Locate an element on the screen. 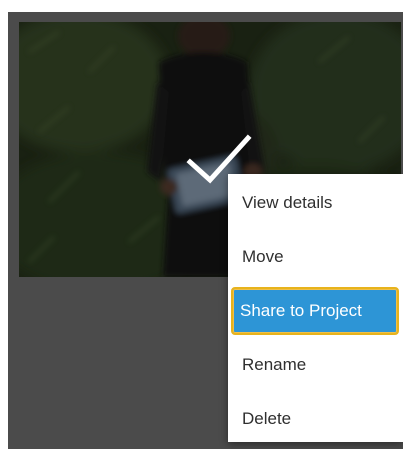  menu-item-label: Delete is located at coordinates (267, 418).